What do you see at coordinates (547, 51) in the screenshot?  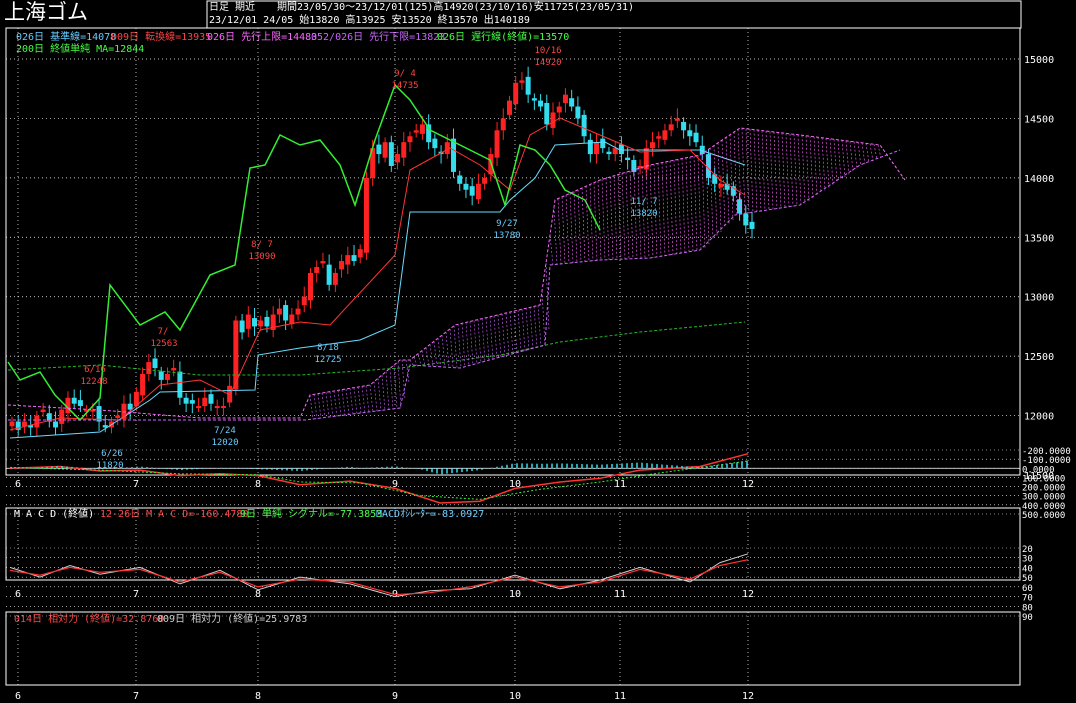 I see `annotation-label: 10/16` at bounding box center [547, 51].